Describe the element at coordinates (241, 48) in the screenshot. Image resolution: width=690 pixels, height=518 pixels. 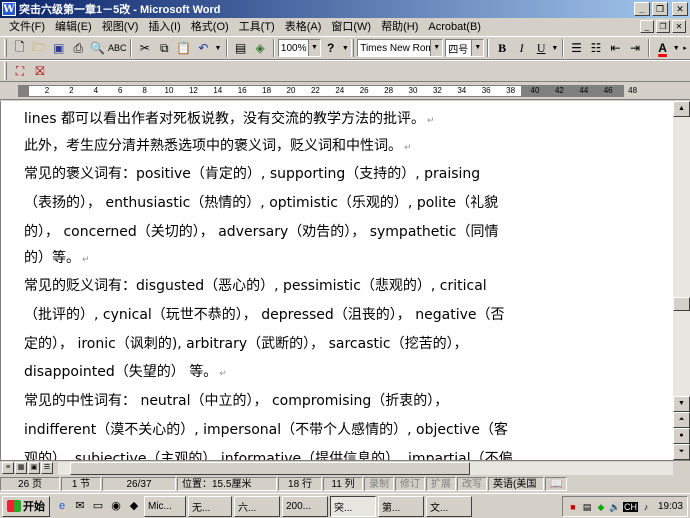
I see `table-icon: ▤` at that location.